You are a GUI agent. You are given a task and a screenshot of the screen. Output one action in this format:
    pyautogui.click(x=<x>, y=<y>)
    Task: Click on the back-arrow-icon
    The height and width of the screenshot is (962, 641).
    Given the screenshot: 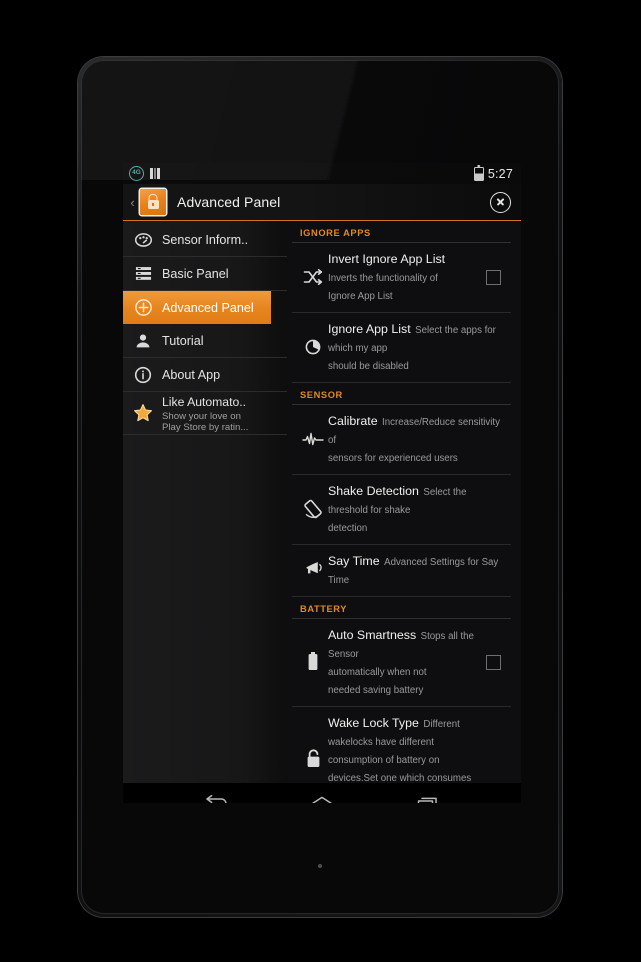 What is the action you would take?
    pyautogui.click(x=216, y=797)
    